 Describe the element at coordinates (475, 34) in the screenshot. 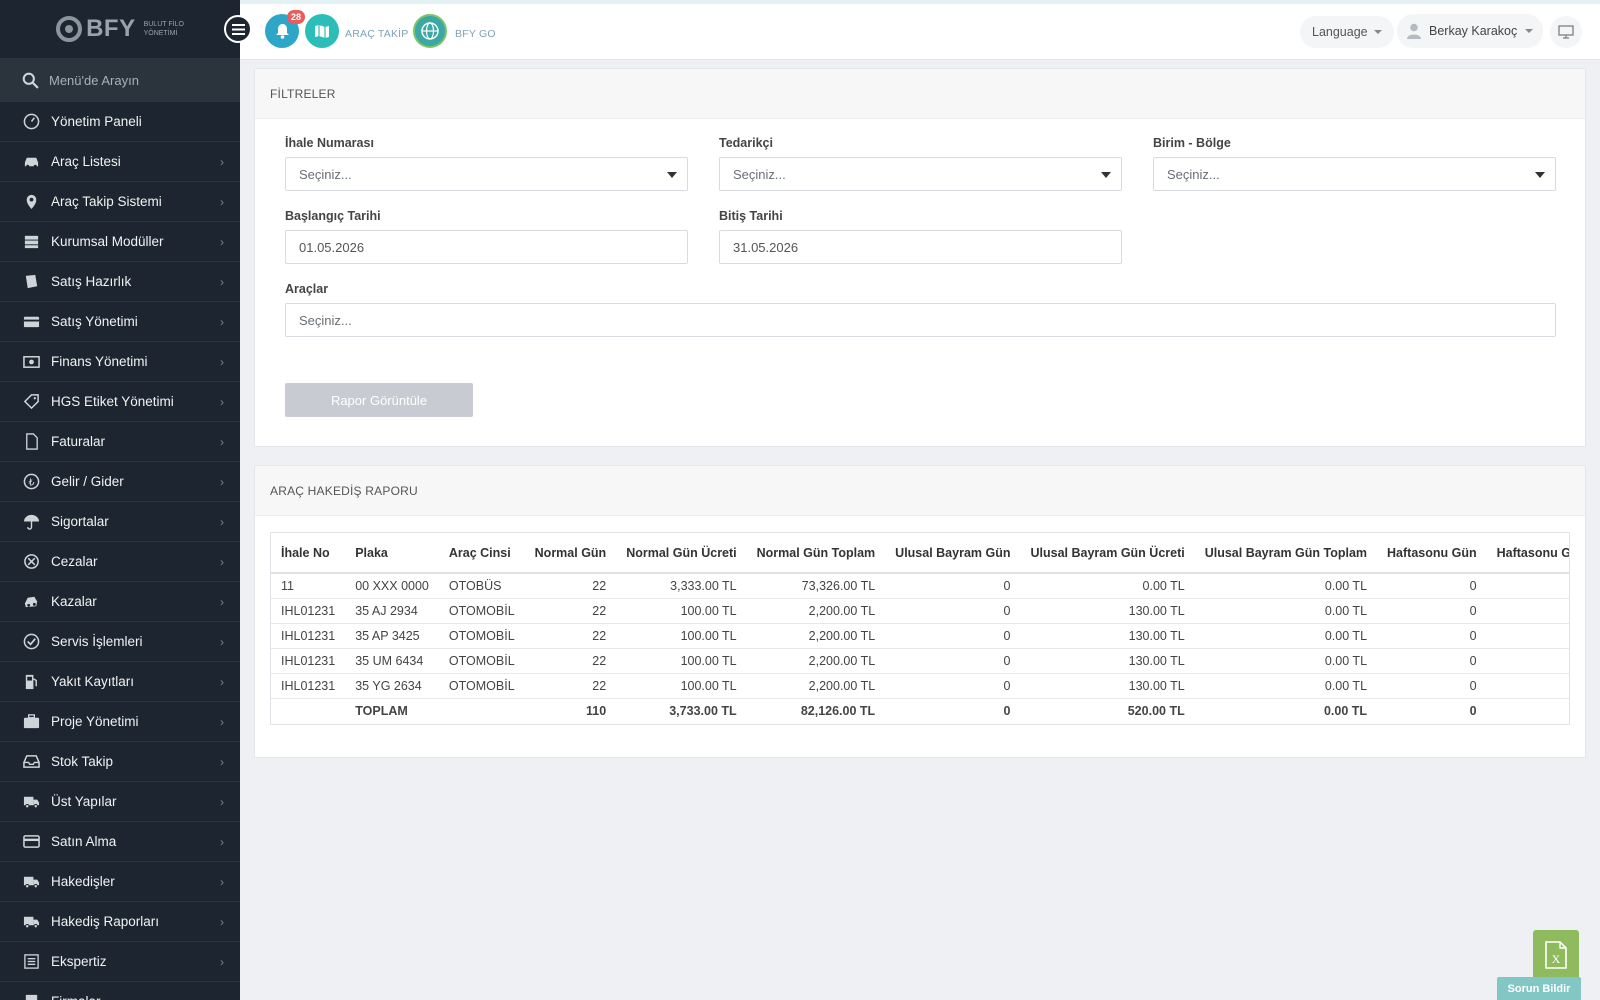

I see `bfy-go-link: BFY GO` at that location.